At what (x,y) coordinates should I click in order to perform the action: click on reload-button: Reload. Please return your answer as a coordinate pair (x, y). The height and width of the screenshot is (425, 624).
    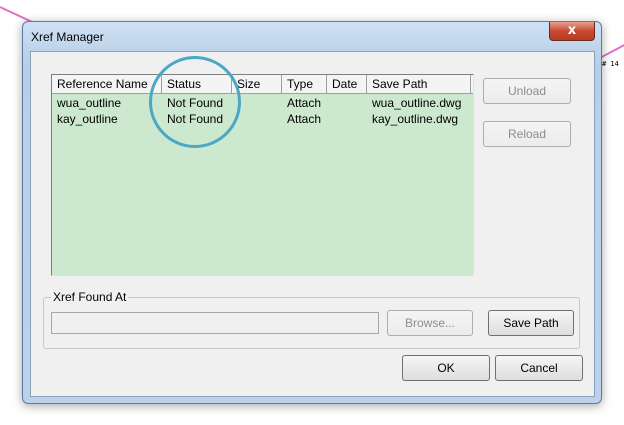
    Looking at the image, I should click on (527, 134).